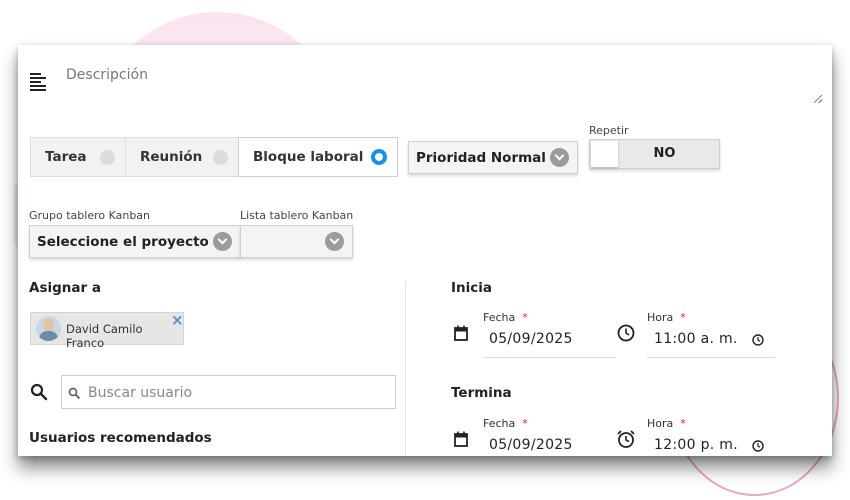 The height and width of the screenshot is (500, 850). I want to click on alarm-clock-icon, so click(626, 439).